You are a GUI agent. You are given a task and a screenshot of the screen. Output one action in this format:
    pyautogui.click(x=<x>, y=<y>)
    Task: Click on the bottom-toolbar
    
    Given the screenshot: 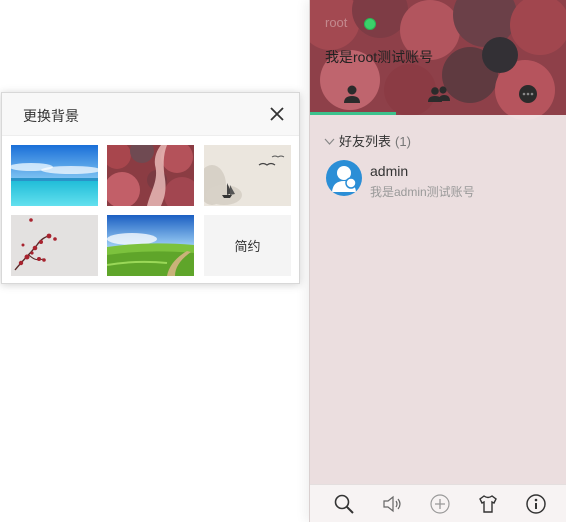 What is the action you would take?
    pyautogui.click(x=438, y=503)
    